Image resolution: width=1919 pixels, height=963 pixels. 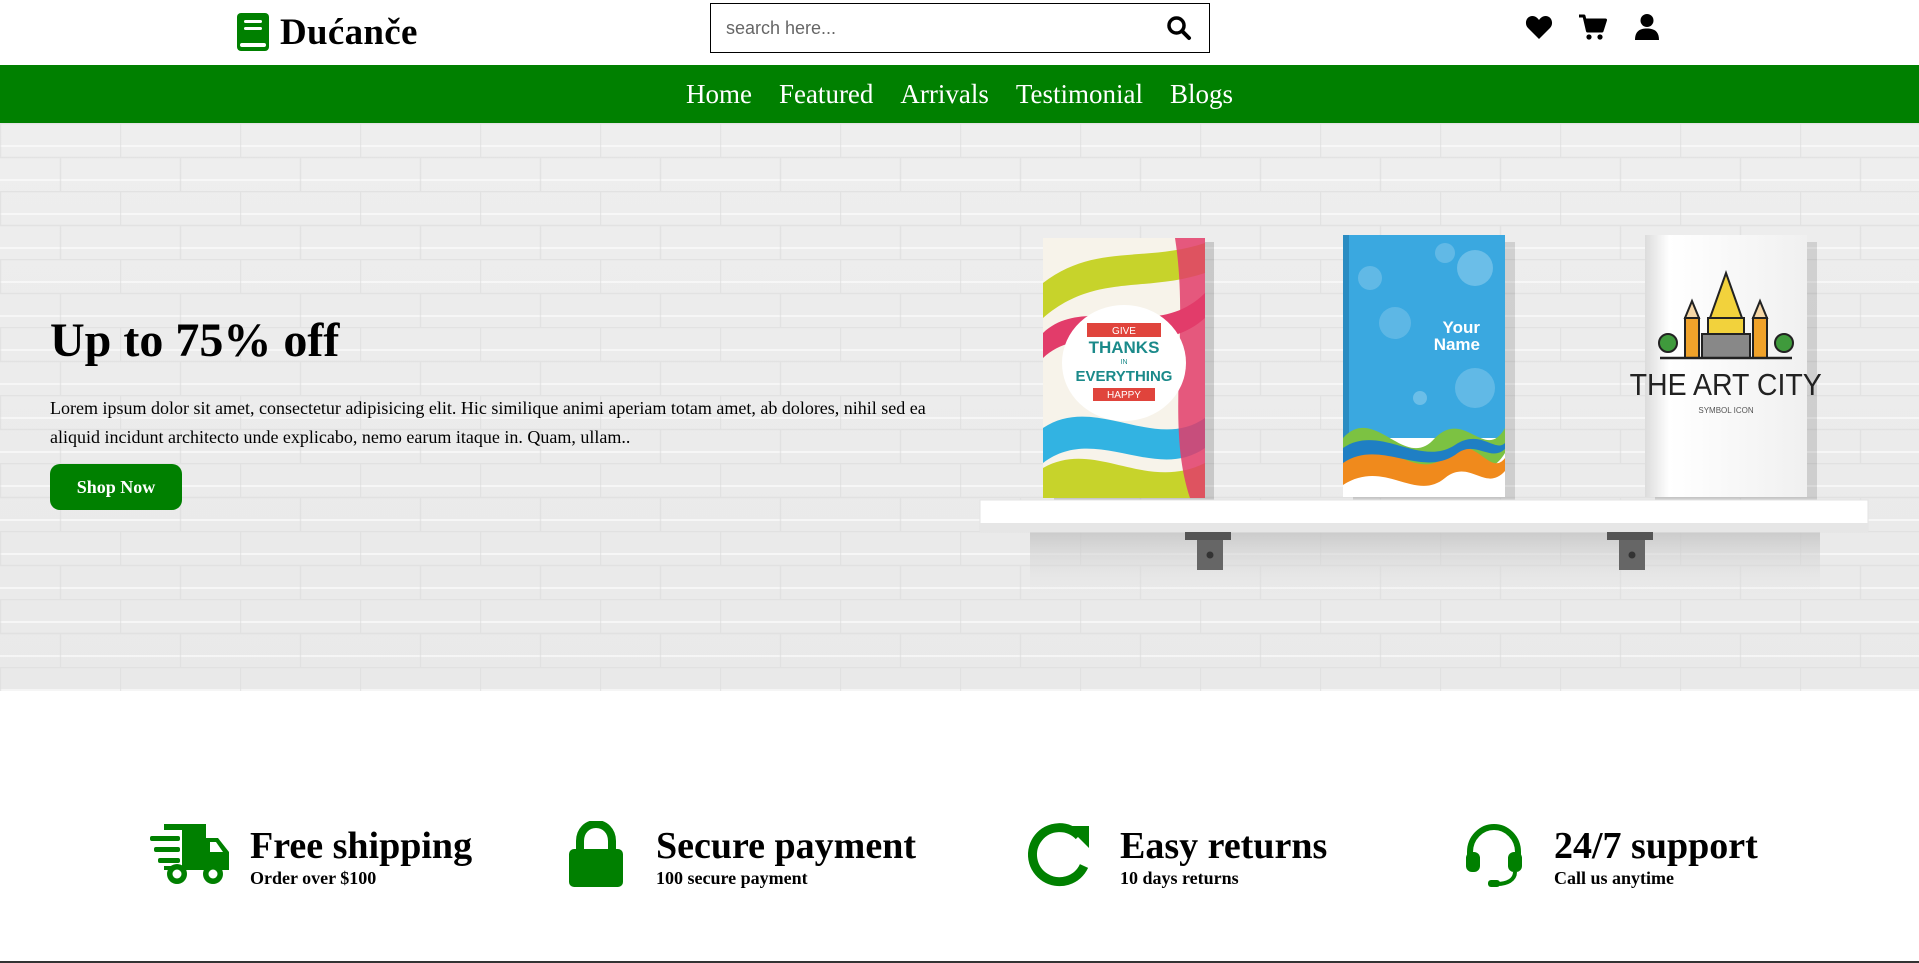 I want to click on truck-icon, so click(x=190, y=855).